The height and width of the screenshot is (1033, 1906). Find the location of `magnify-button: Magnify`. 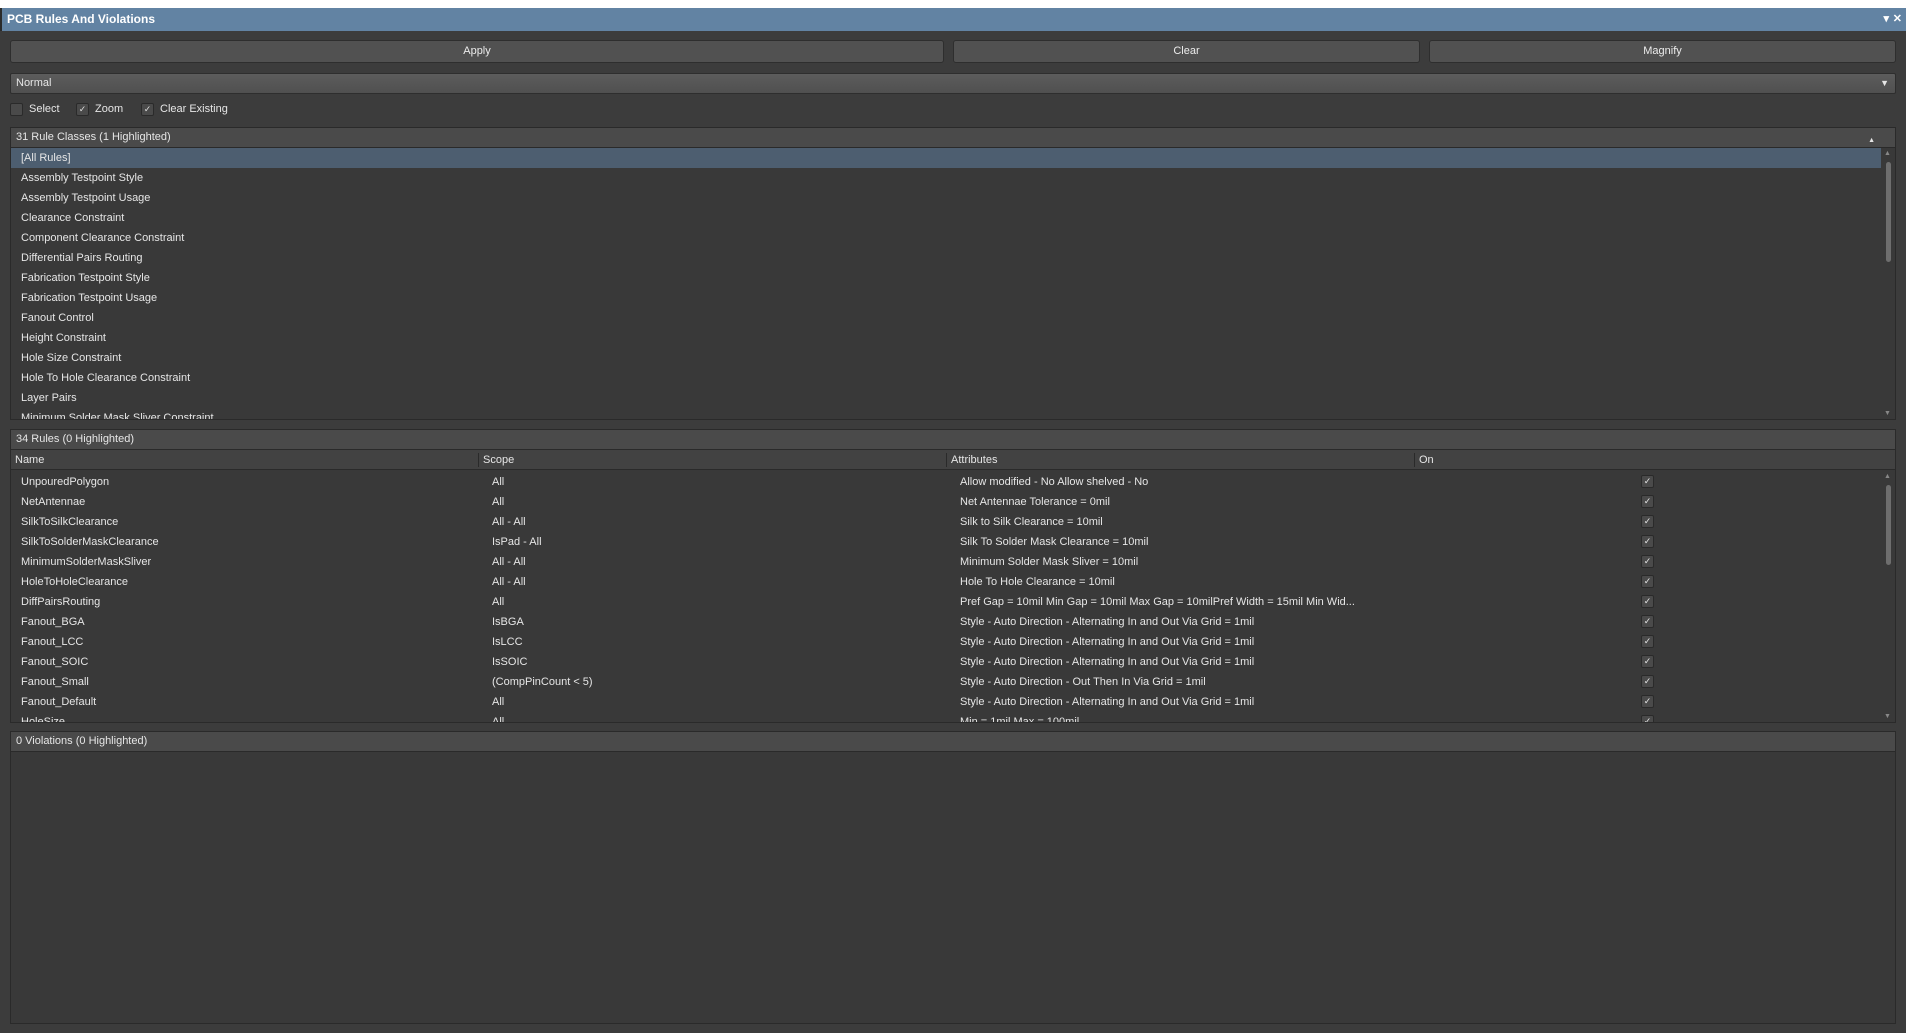

magnify-button: Magnify is located at coordinates (1662, 51).